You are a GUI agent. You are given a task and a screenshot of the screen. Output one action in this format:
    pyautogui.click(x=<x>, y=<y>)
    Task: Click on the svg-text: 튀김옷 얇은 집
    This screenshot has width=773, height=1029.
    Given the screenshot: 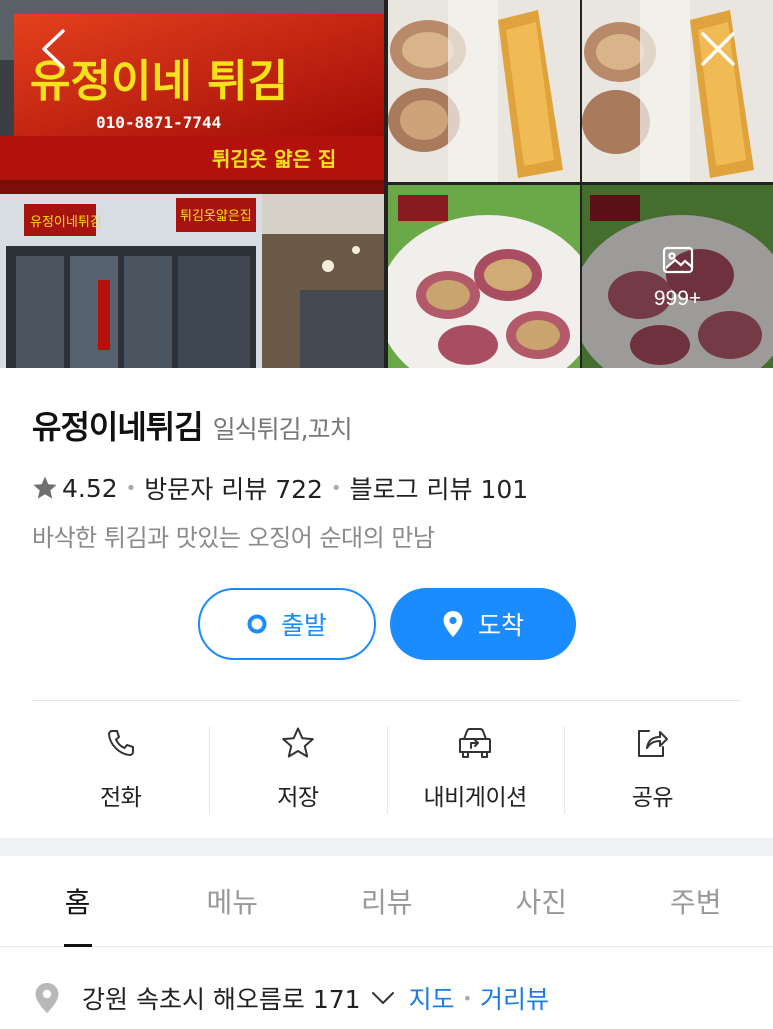 What is the action you would take?
    pyautogui.click(x=274, y=159)
    